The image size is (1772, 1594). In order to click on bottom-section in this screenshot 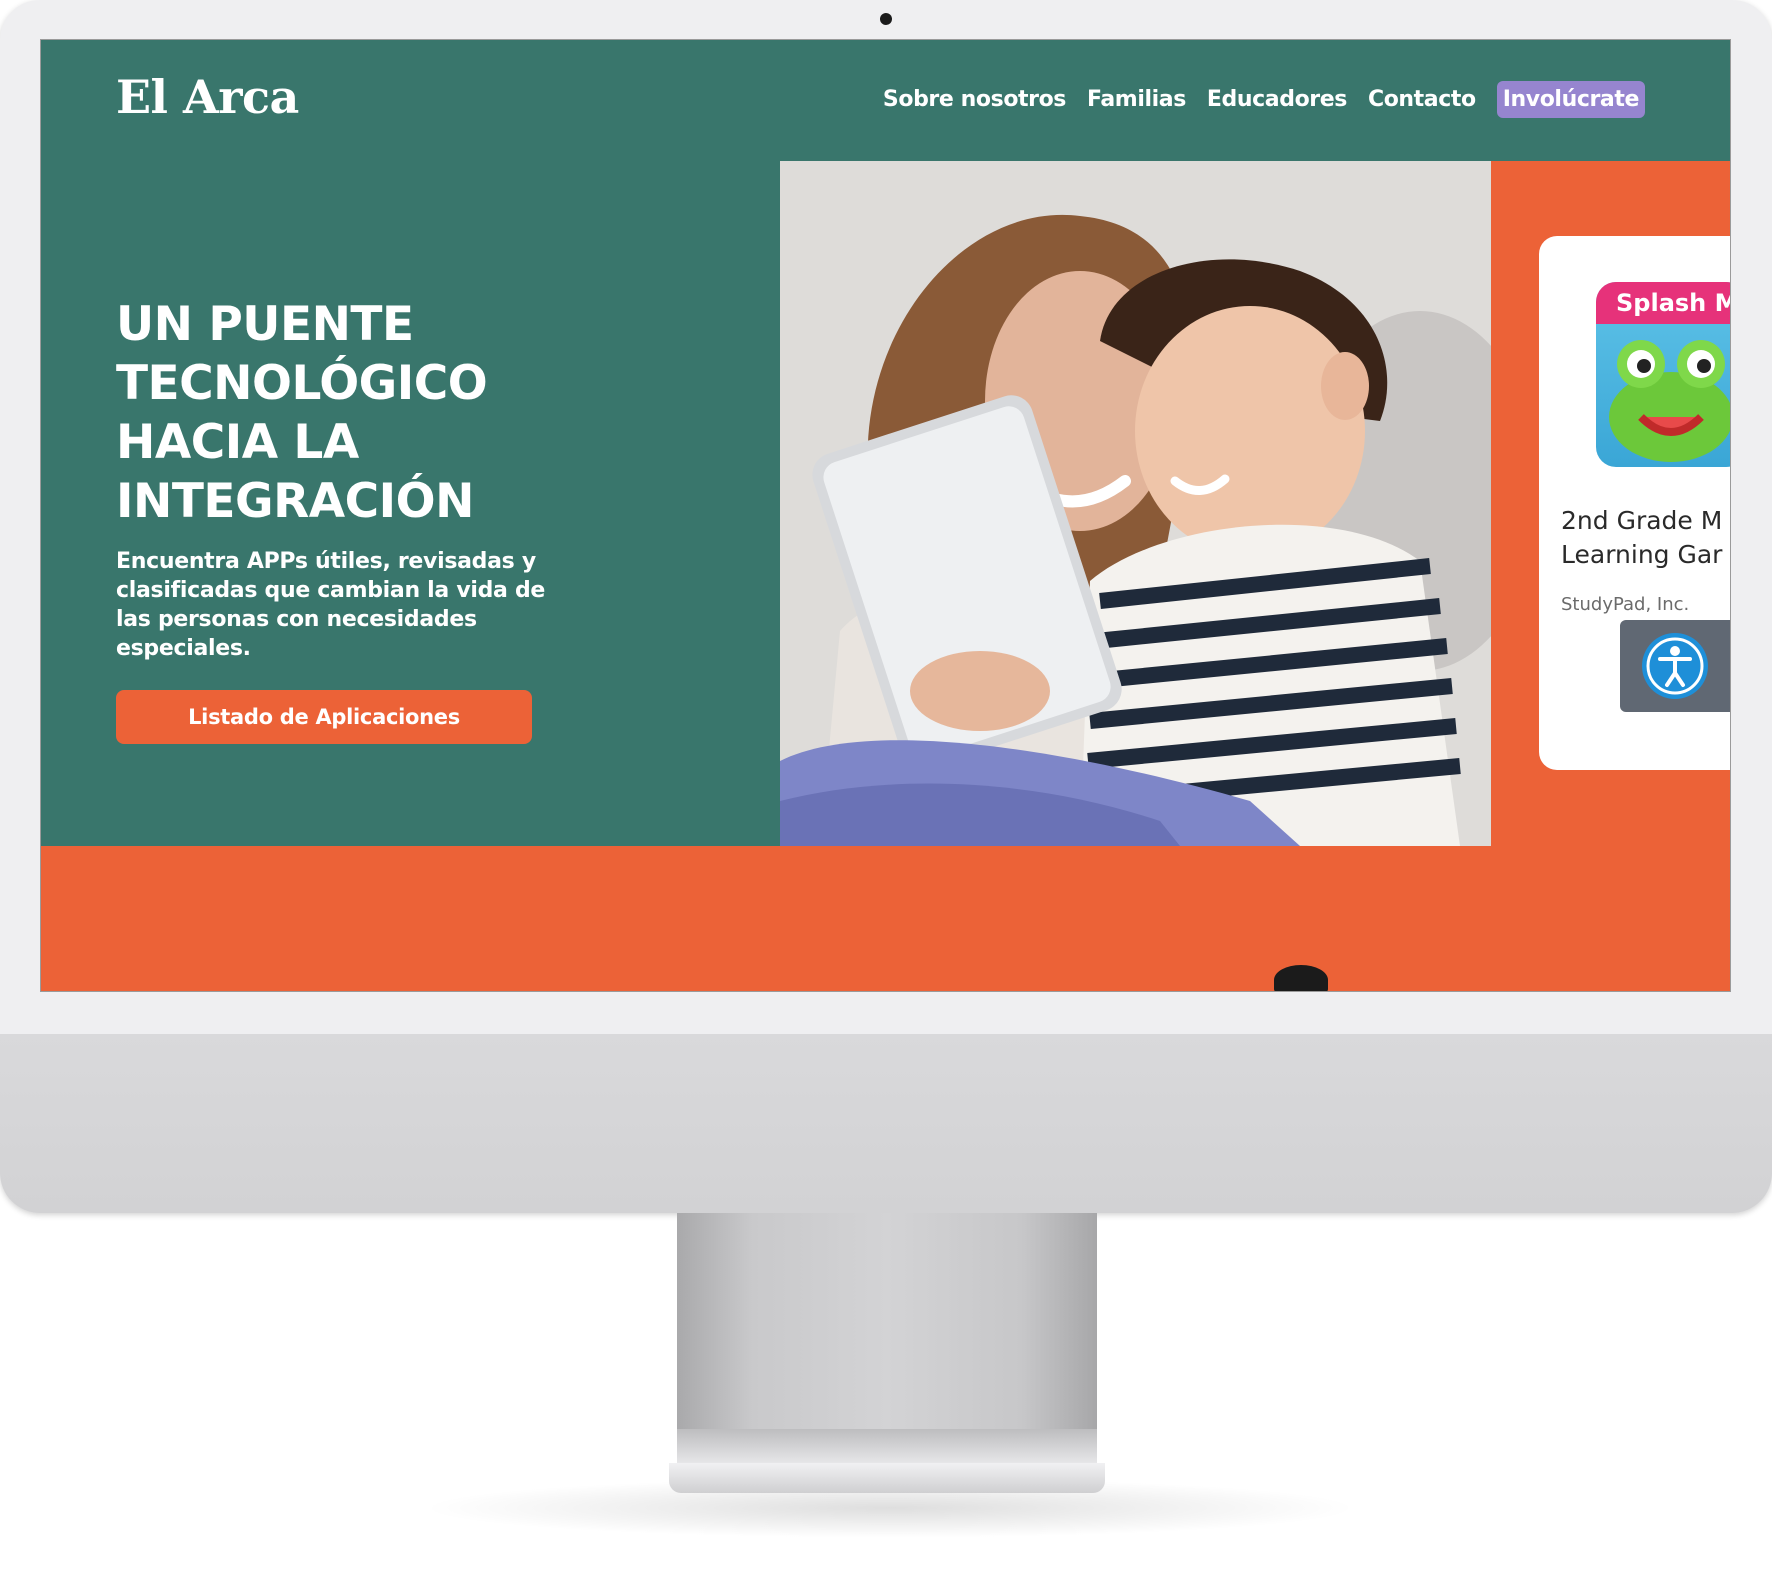, I will do `click(885, 918)`.